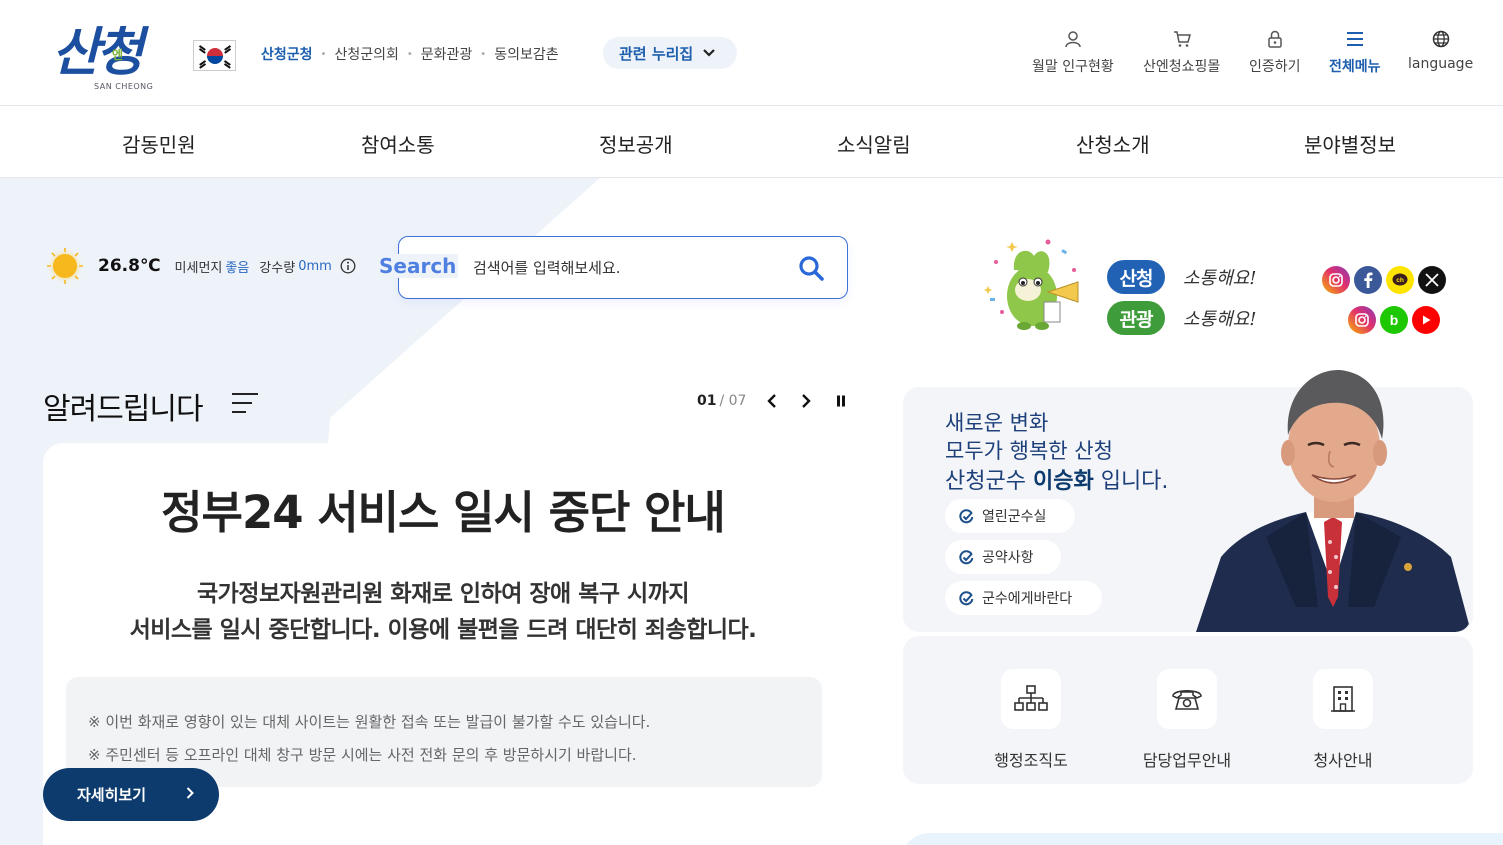 This screenshot has height=845, width=1503. What do you see at coordinates (1343, 699) in the screenshot?
I see `building-icon` at bounding box center [1343, 699].